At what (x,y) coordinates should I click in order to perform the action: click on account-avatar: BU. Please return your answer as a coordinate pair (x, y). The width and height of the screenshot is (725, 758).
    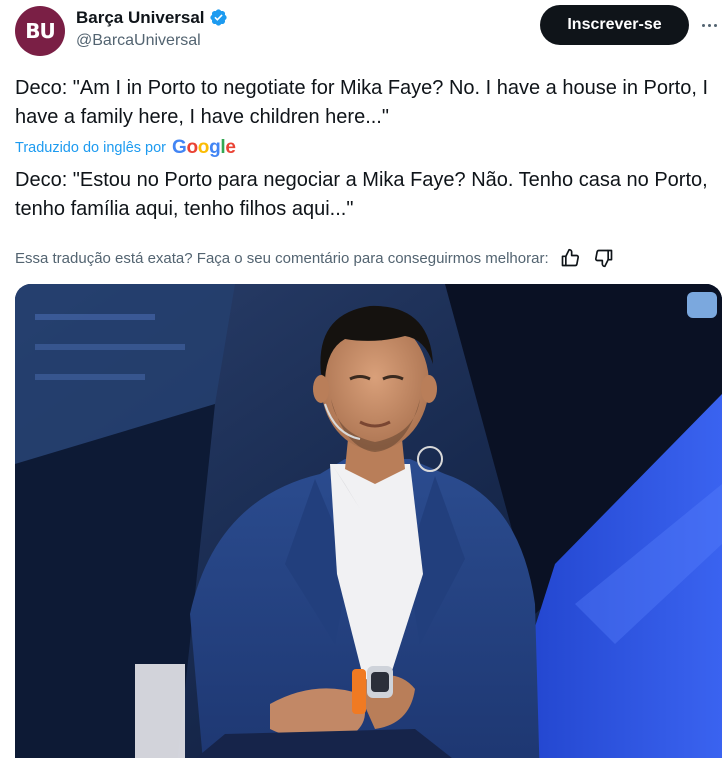
    Looking at the image, I should click on (40, 31).